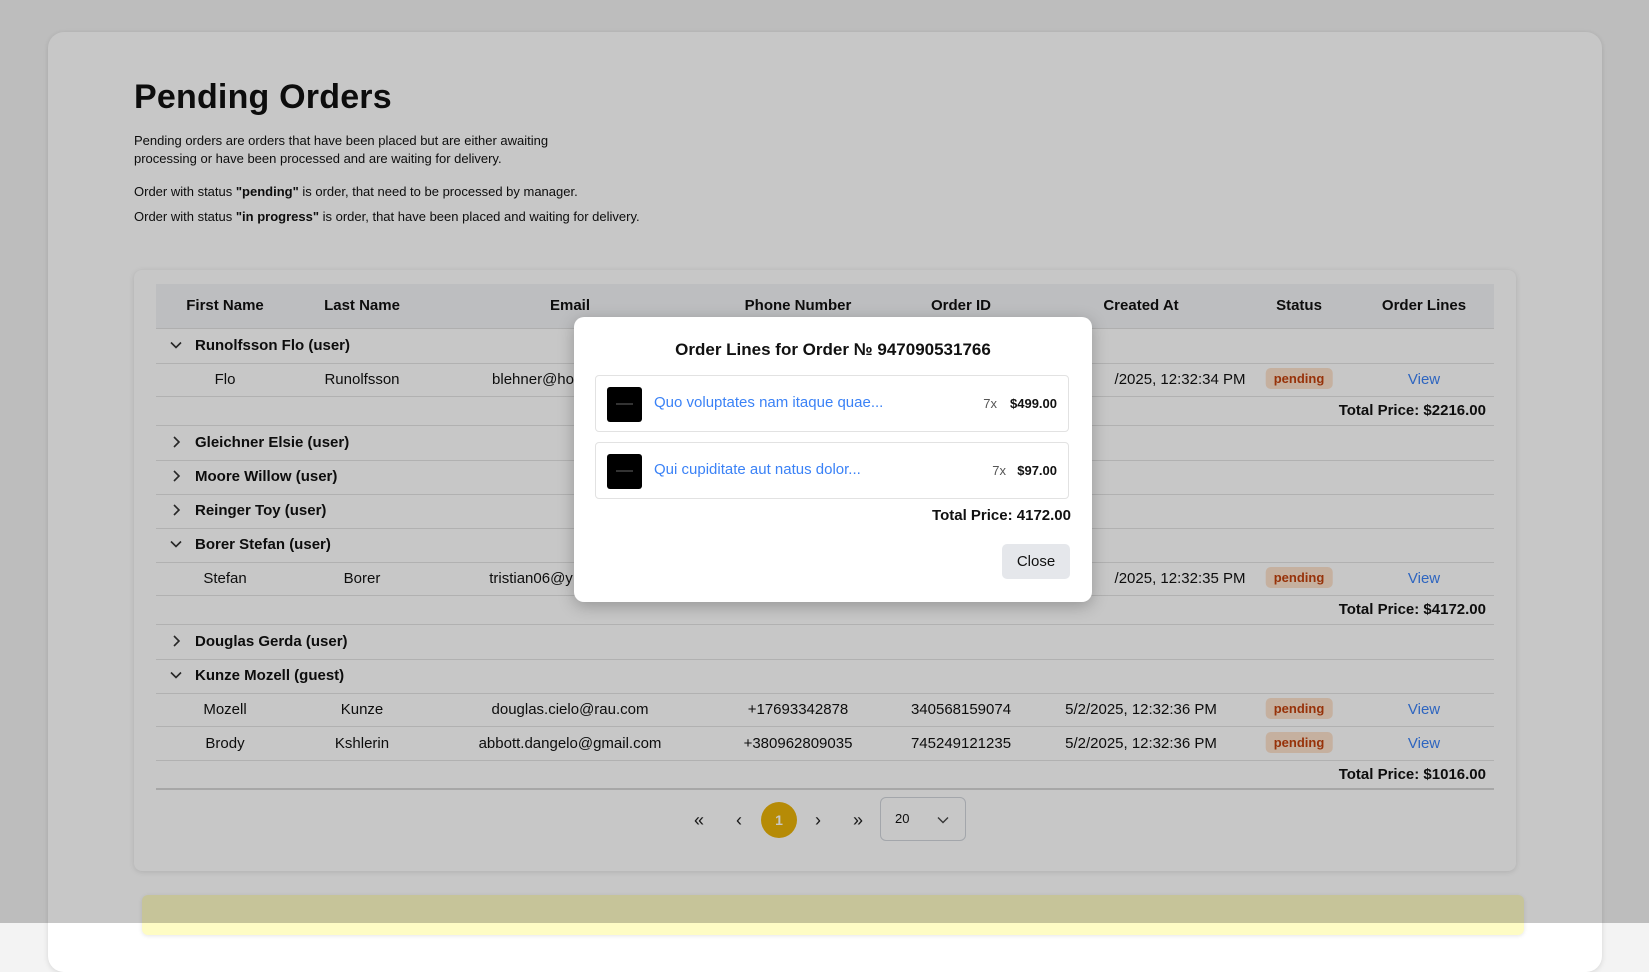 The image size is (1649, 972). I want to click on line-price: $499.00, so click(1033, 403).